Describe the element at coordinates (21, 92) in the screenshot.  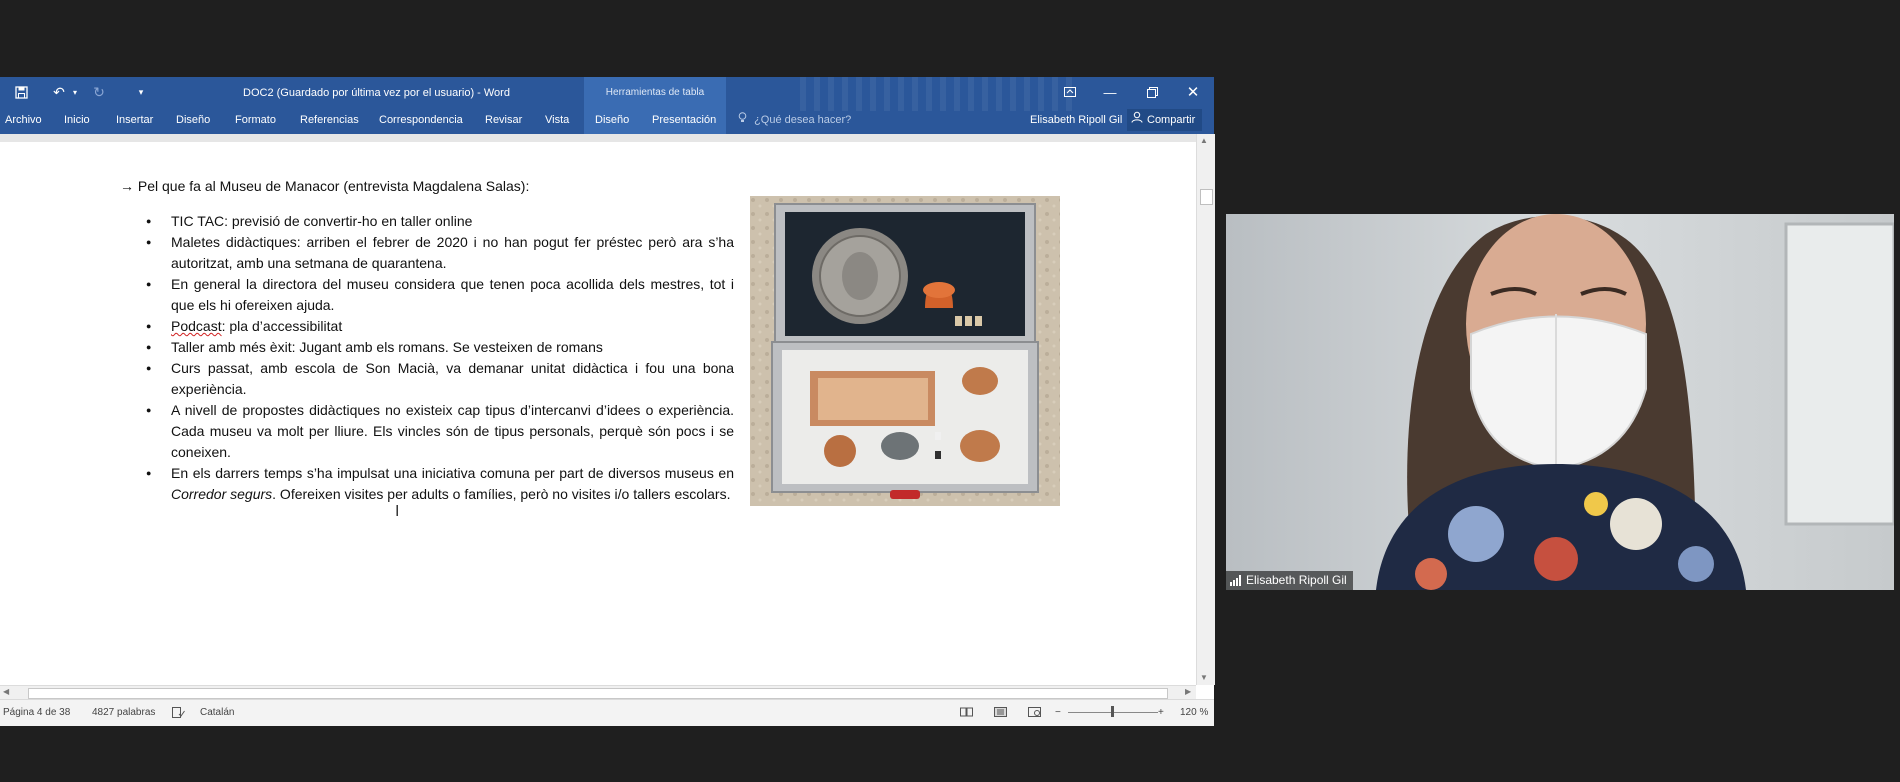
I see `save-icon` at that location.